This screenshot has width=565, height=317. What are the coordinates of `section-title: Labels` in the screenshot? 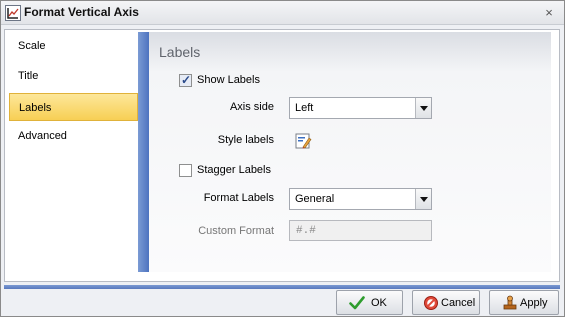 It's located at (180, 52).